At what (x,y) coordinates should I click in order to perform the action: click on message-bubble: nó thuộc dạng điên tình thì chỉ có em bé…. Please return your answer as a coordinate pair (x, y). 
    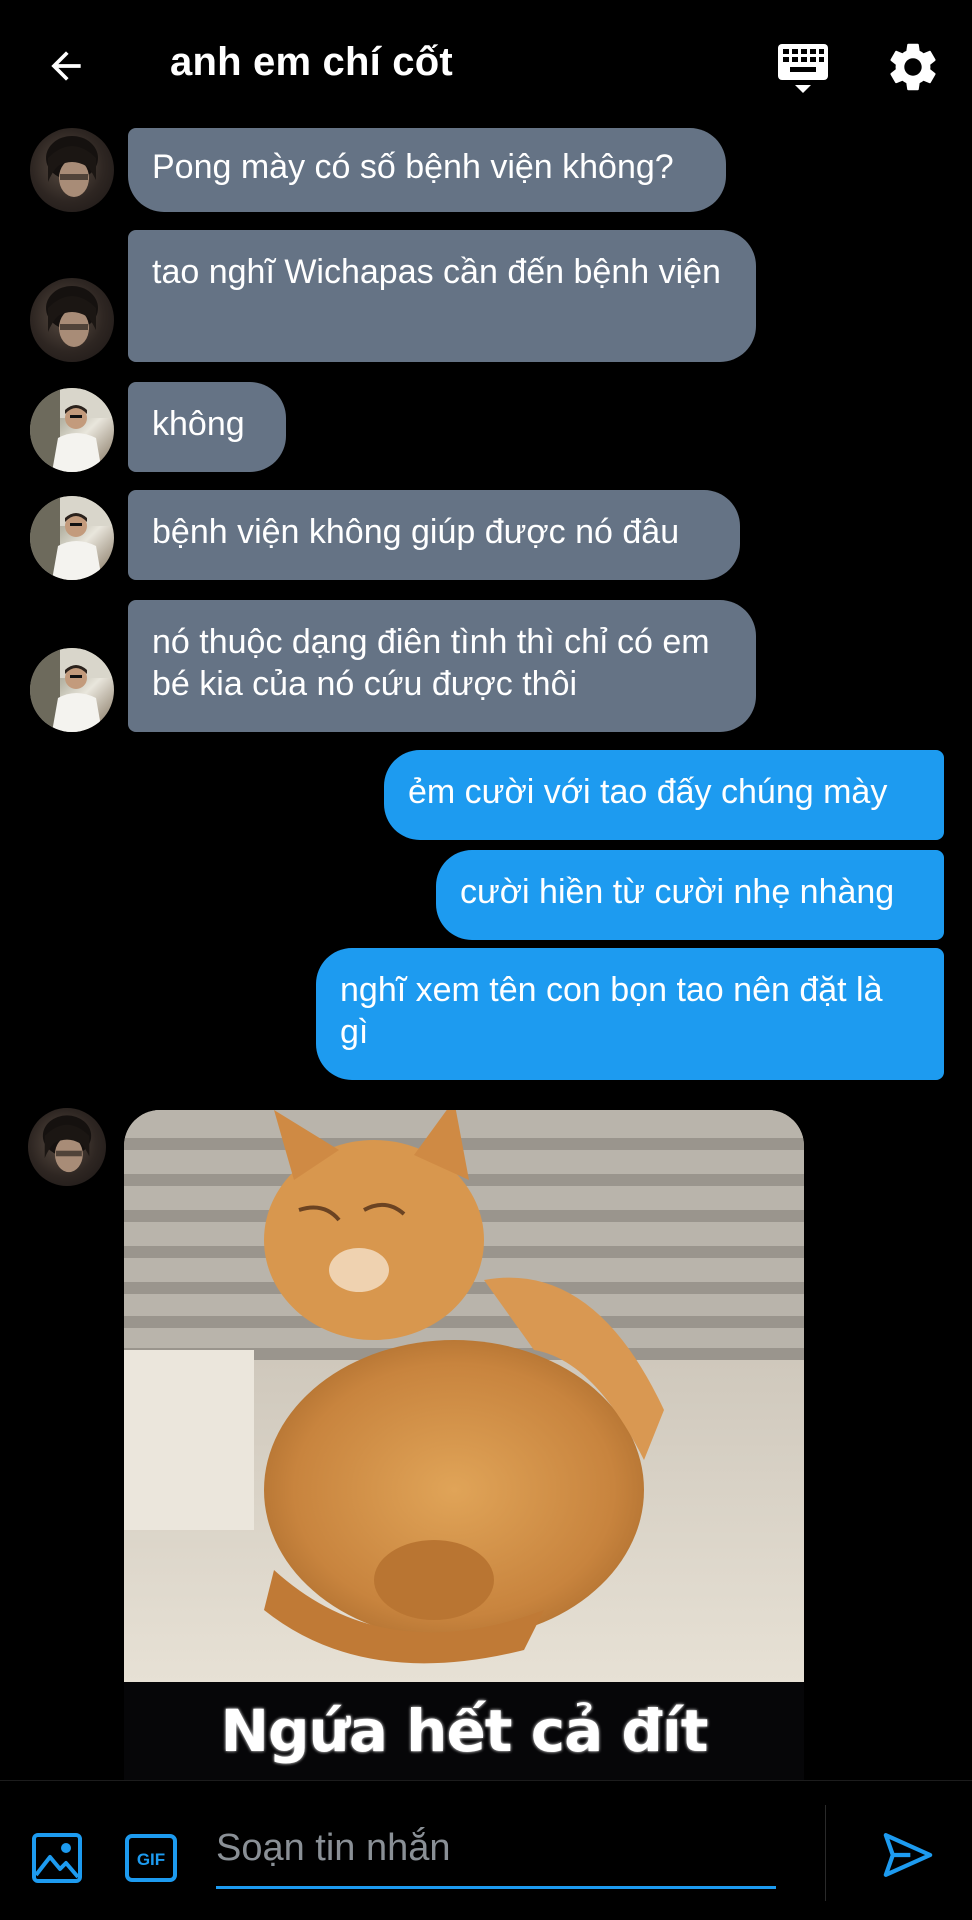
    Looking at the image, I should click on (442, 666).